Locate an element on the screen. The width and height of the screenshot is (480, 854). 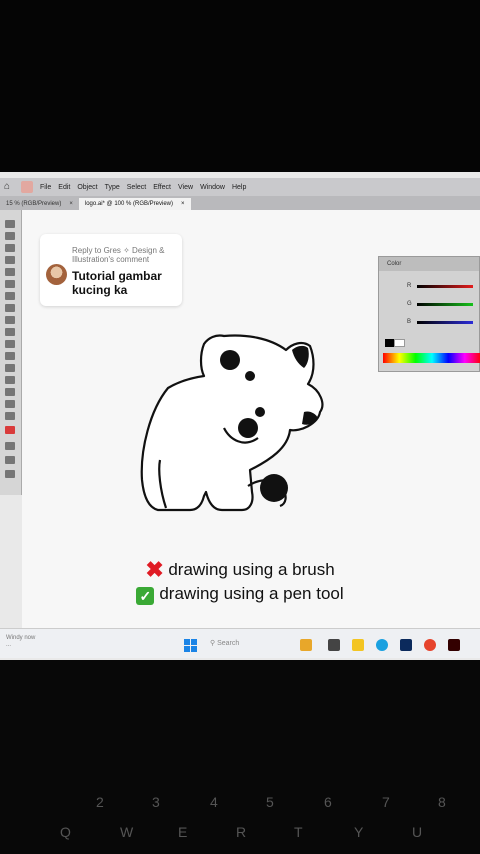
panel-title: Color is located at coordinates (429, 264).